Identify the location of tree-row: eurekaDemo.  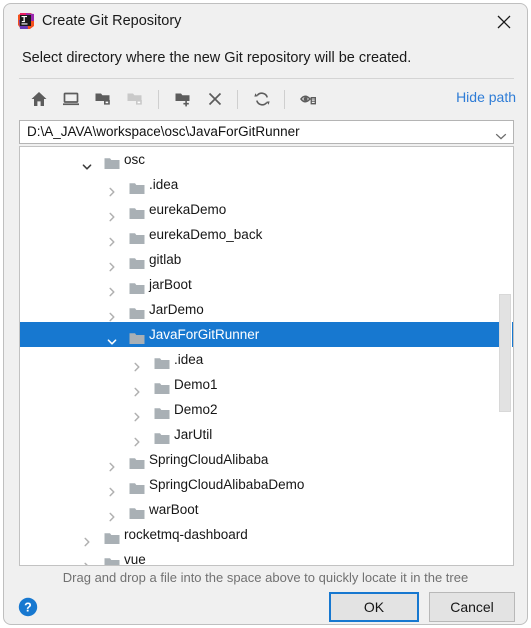
(266, 209).